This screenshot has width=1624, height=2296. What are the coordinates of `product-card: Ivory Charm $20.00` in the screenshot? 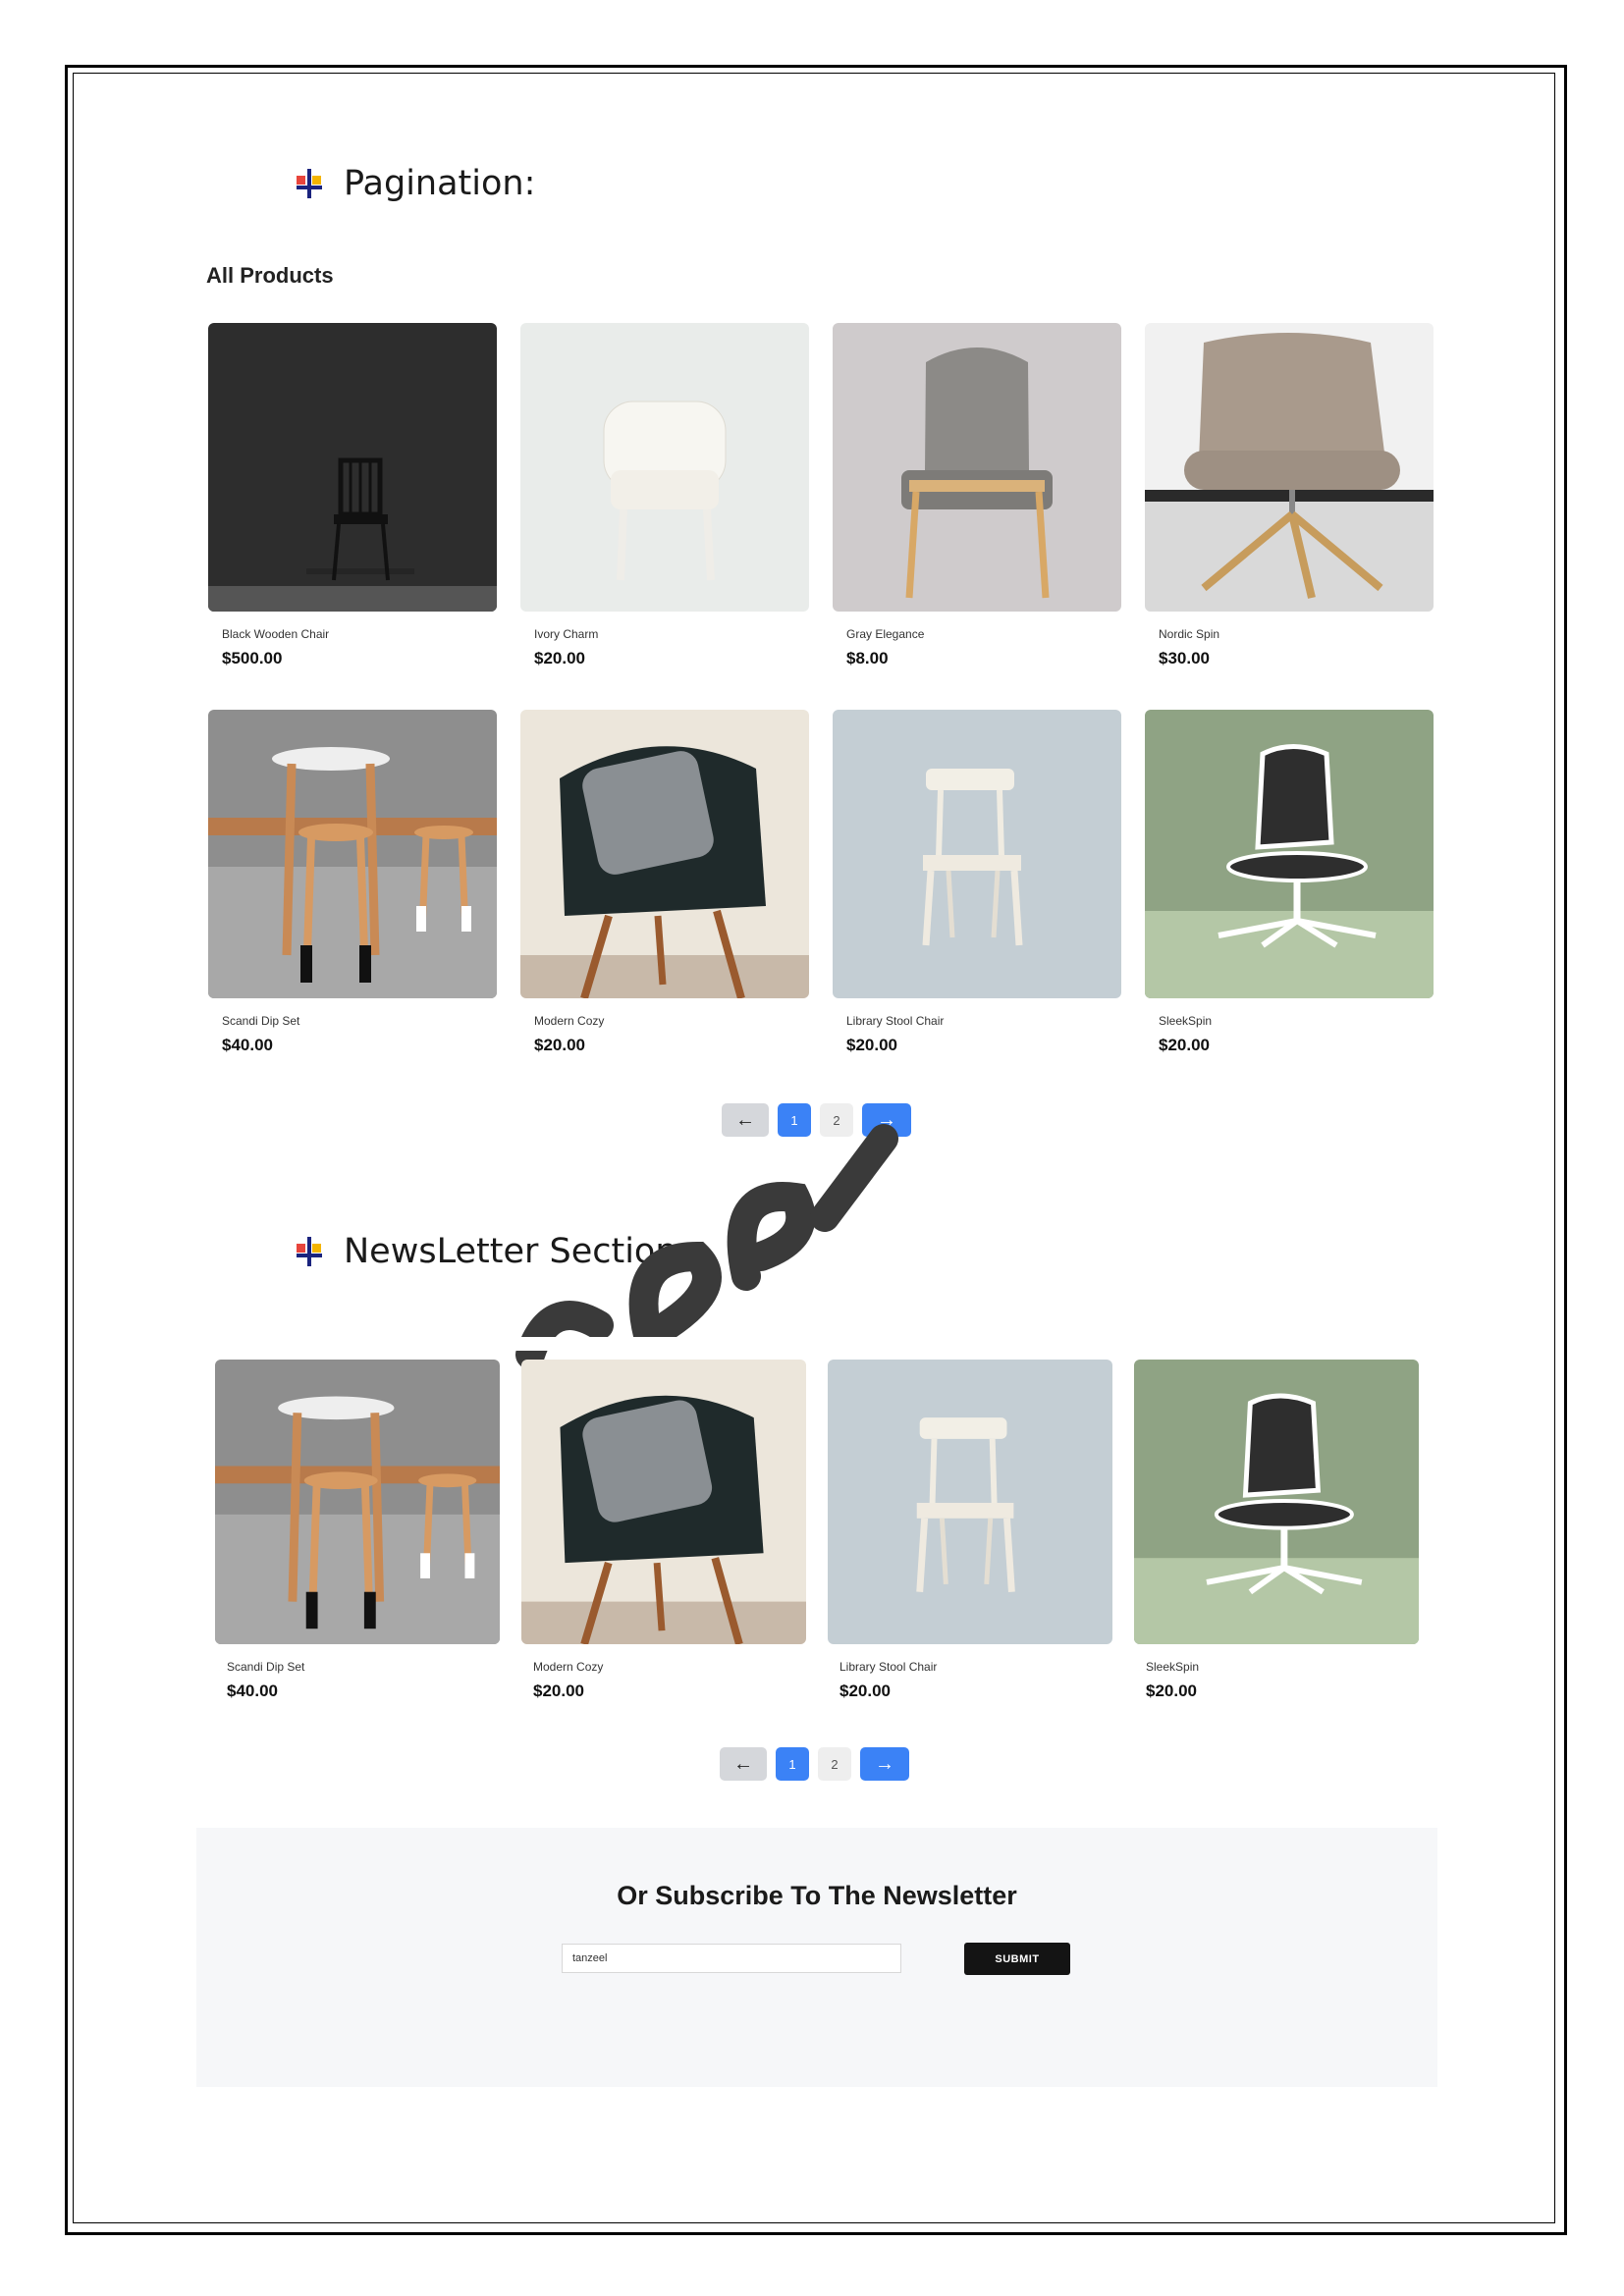 It's located at (664, 496).